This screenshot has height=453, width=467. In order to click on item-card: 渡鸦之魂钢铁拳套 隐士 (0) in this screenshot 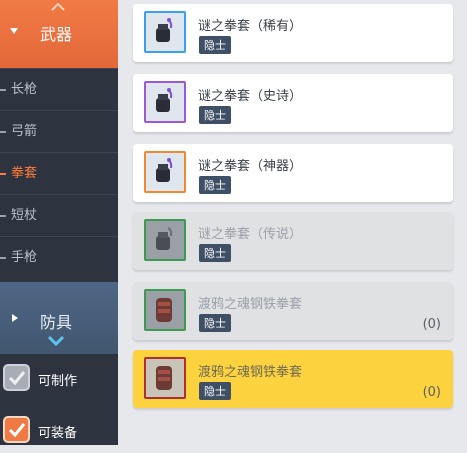, I will do `click(293, 311)`.